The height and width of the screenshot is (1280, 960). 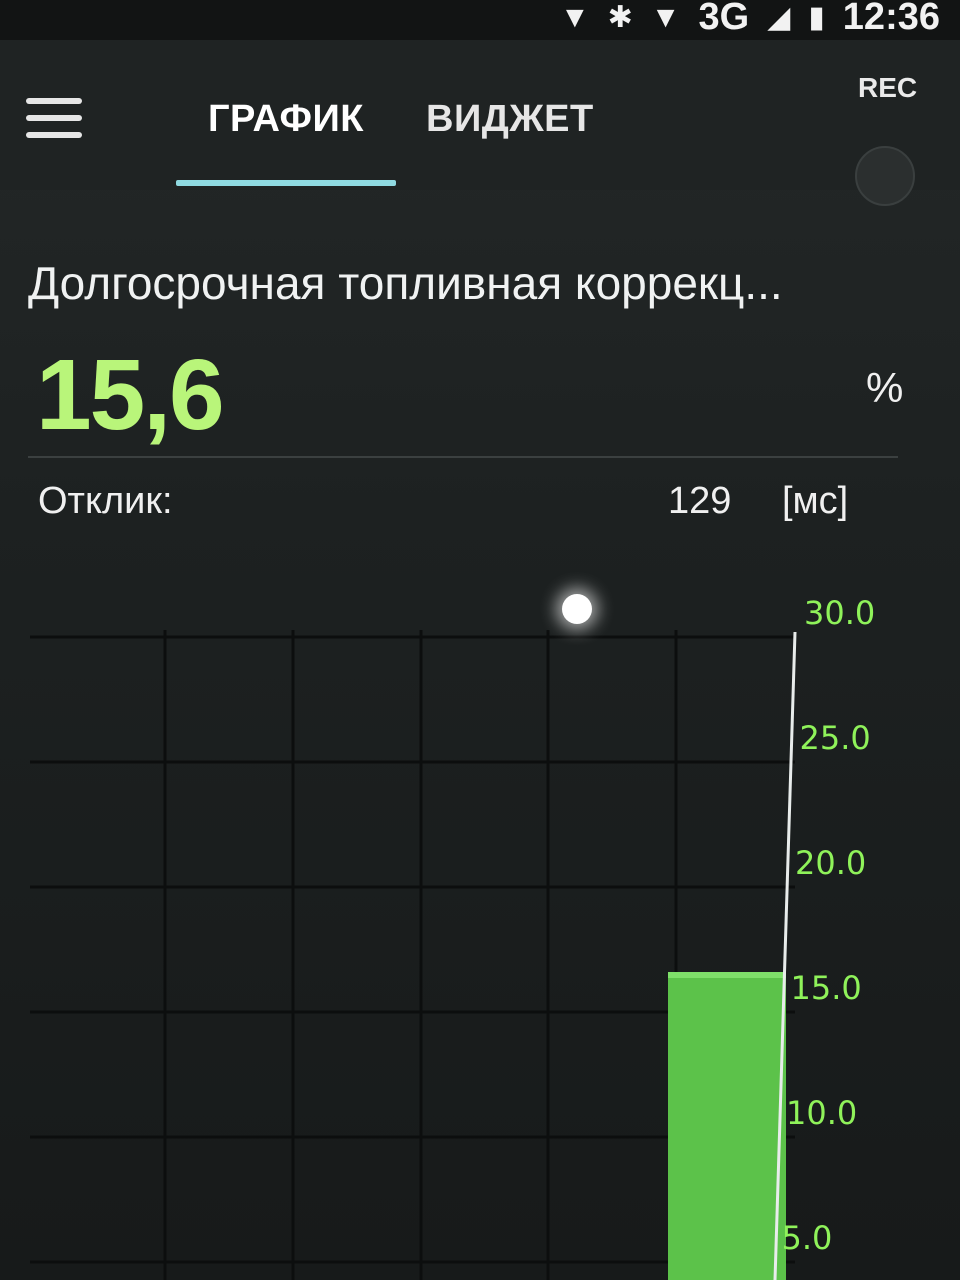 I want to click on active-tab-indicator, so click(x=286, y=183).